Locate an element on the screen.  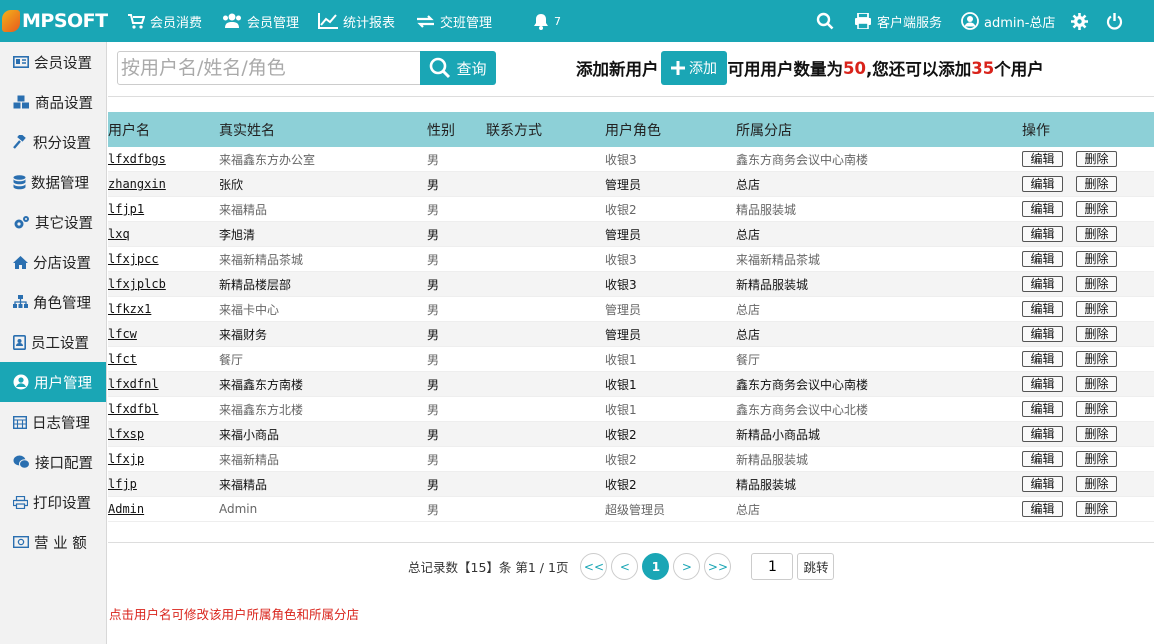
username-link: lfxjp is located at coordinates (126, 459).